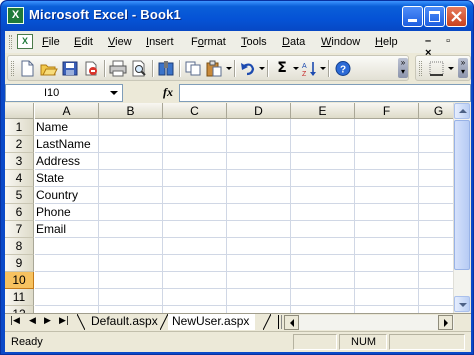 The height and width of the screenshot is (355, 474). What do you see at coordinates (462, 304) in the screenshot?
I see `scroll-down-button` at bounding box center [462, 304].